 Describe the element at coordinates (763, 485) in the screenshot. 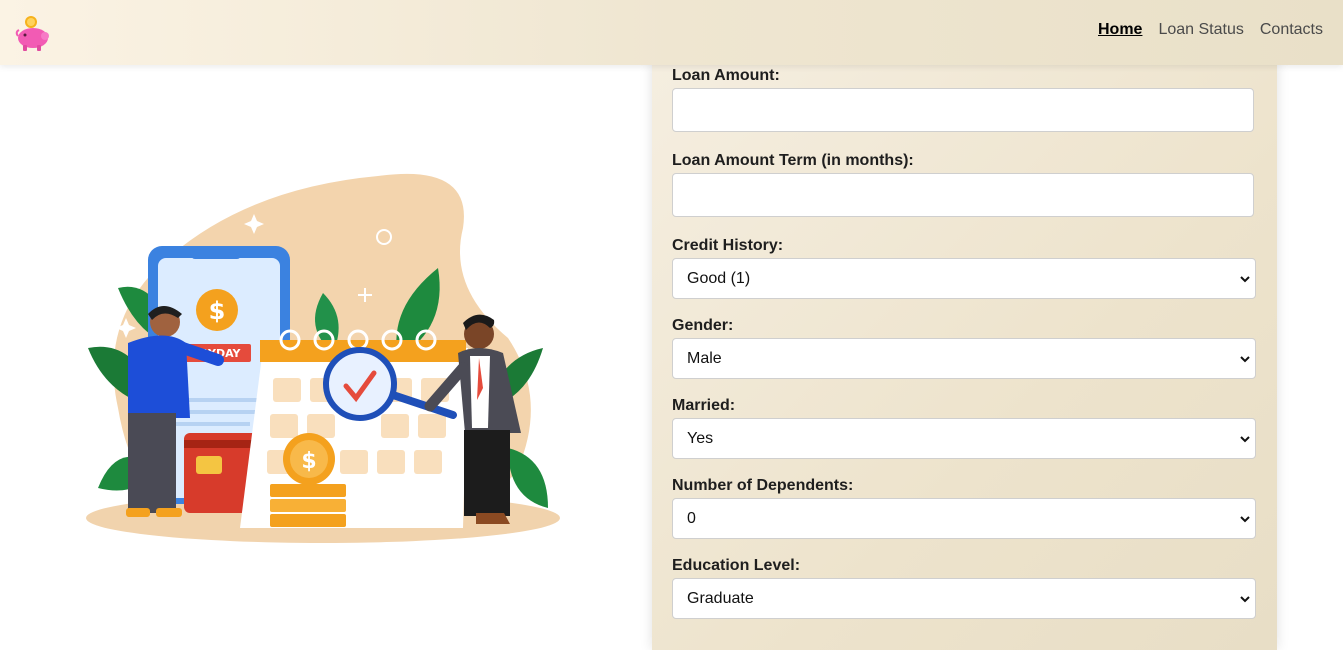

I see `dependents-label: Number of Dependents:` at that location.